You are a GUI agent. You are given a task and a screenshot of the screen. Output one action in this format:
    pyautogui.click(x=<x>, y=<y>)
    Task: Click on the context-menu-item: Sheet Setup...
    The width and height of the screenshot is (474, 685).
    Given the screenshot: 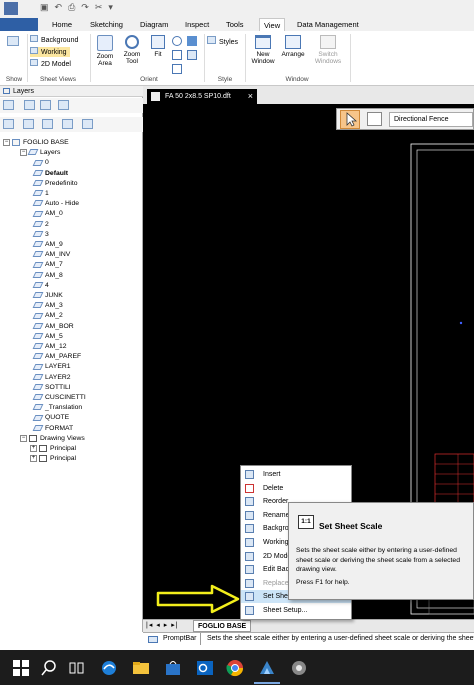 What is the action you would take?
    pyautogui.click(x=296, y=610)
    